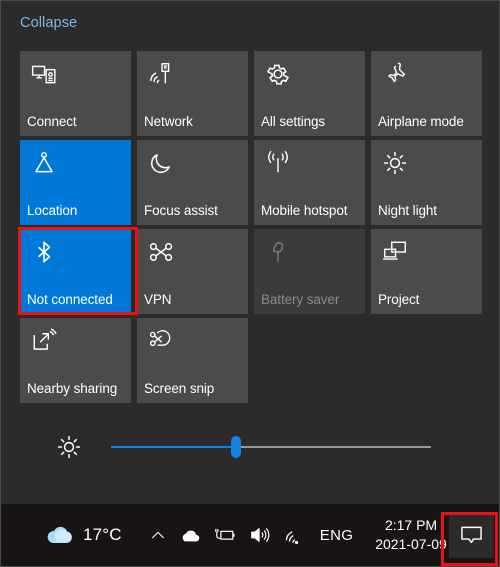 The height and width of the screenshot is (567, 500). Describe the element at coordinates (395, 74) in the screenshot. I see `airplane-icon` at that location.